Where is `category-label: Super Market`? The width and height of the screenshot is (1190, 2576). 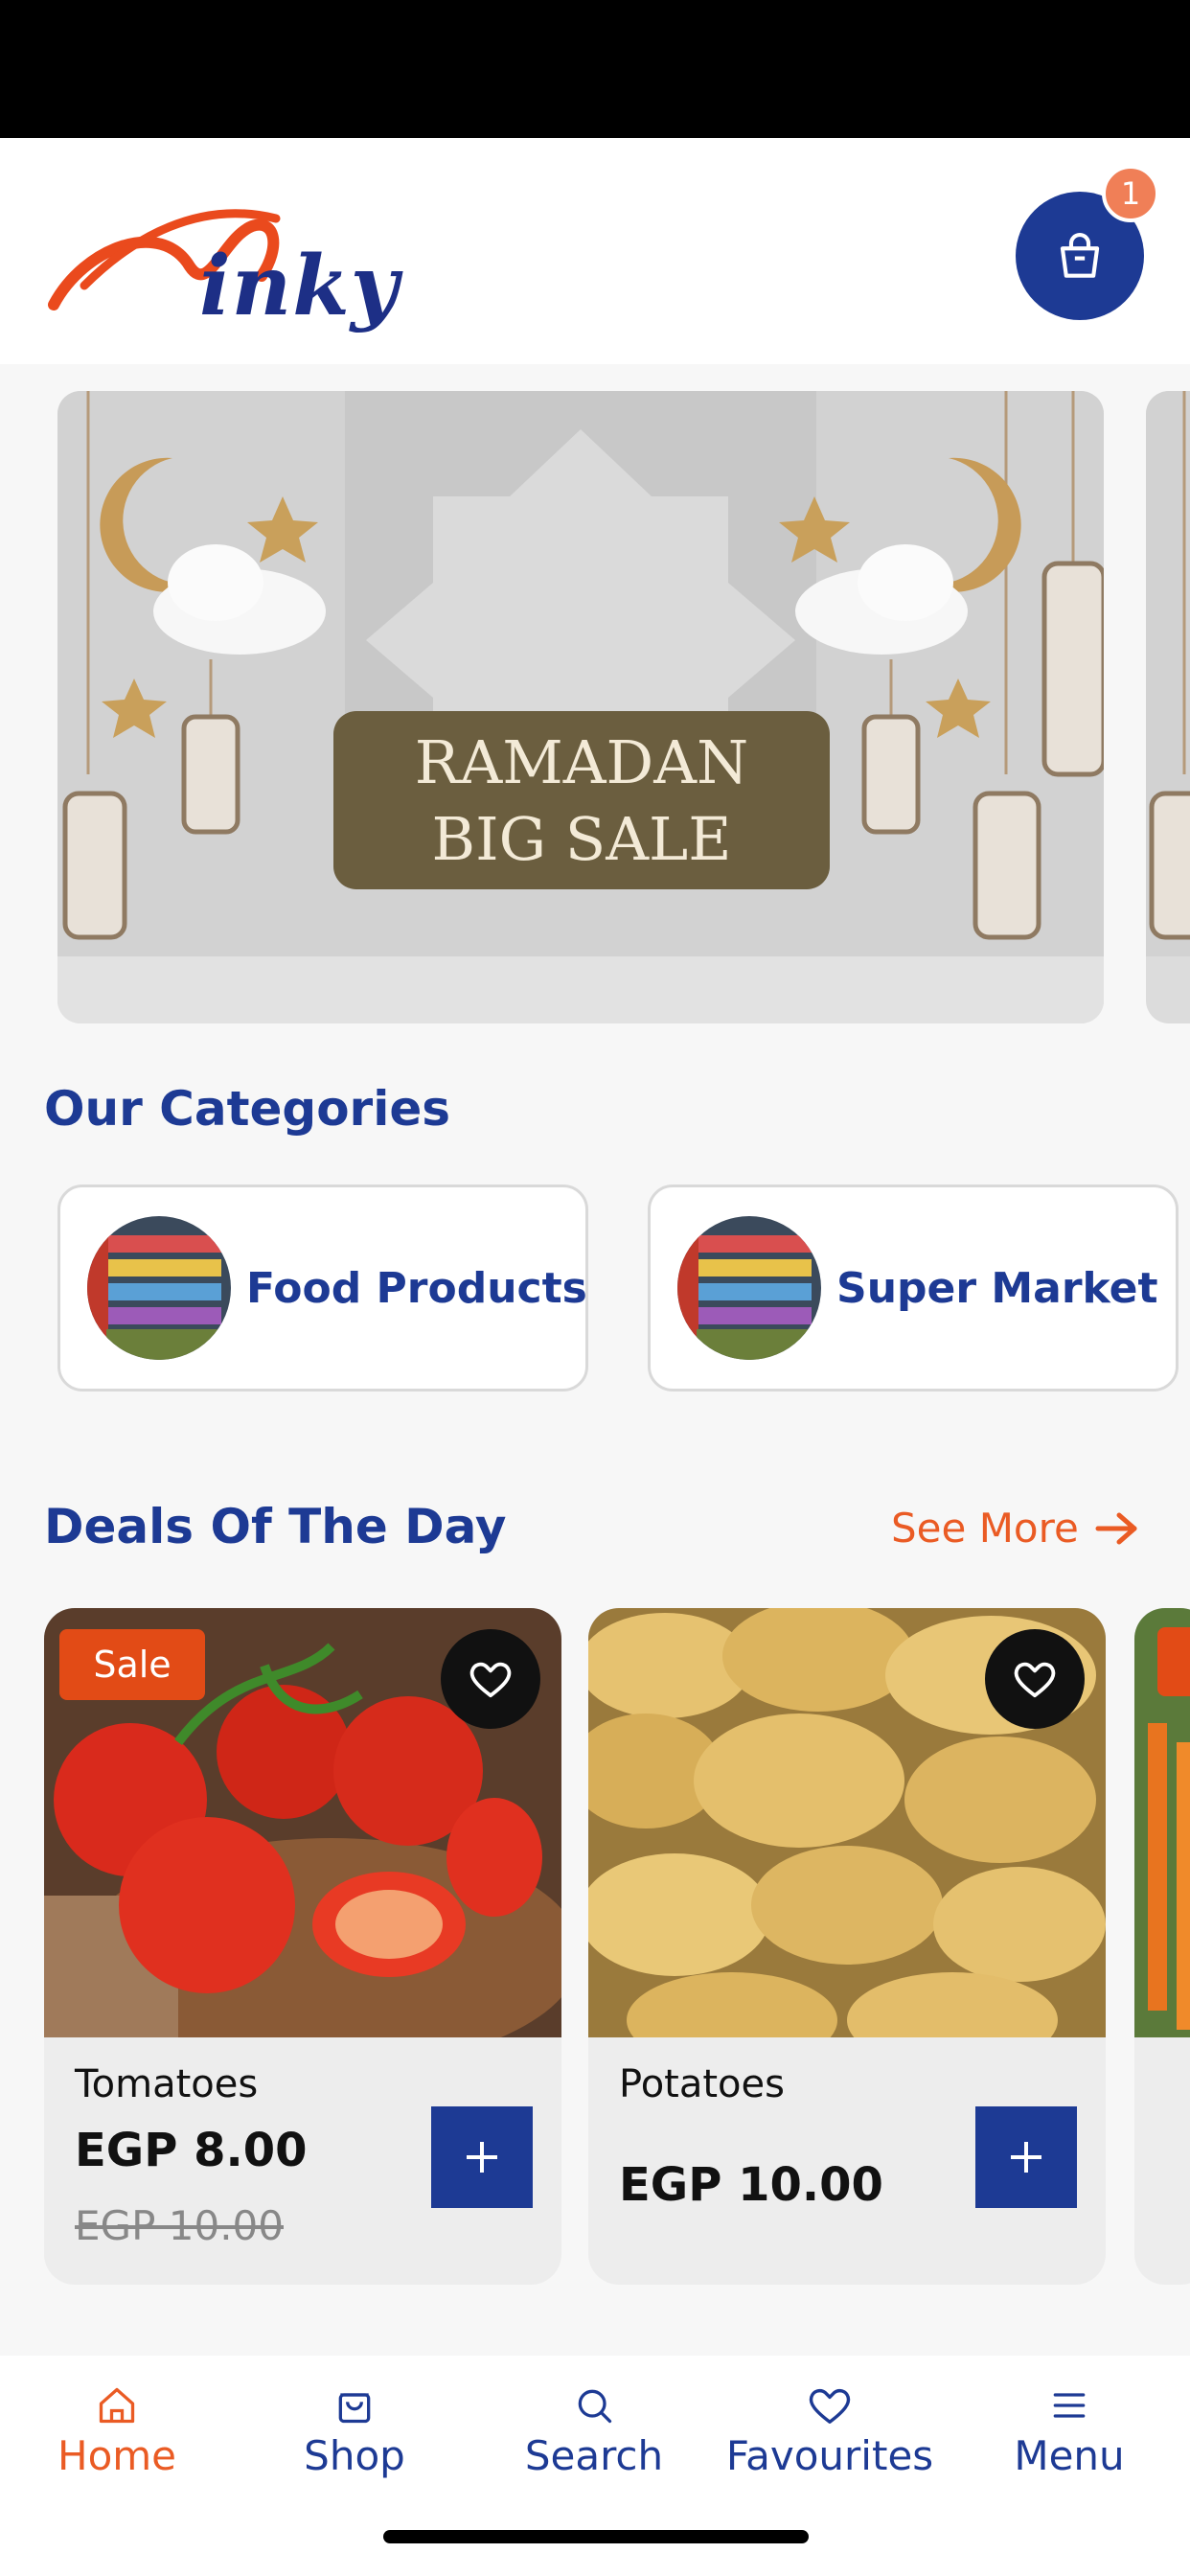 category-label: Super Market is located at coordinates (997, 1288).